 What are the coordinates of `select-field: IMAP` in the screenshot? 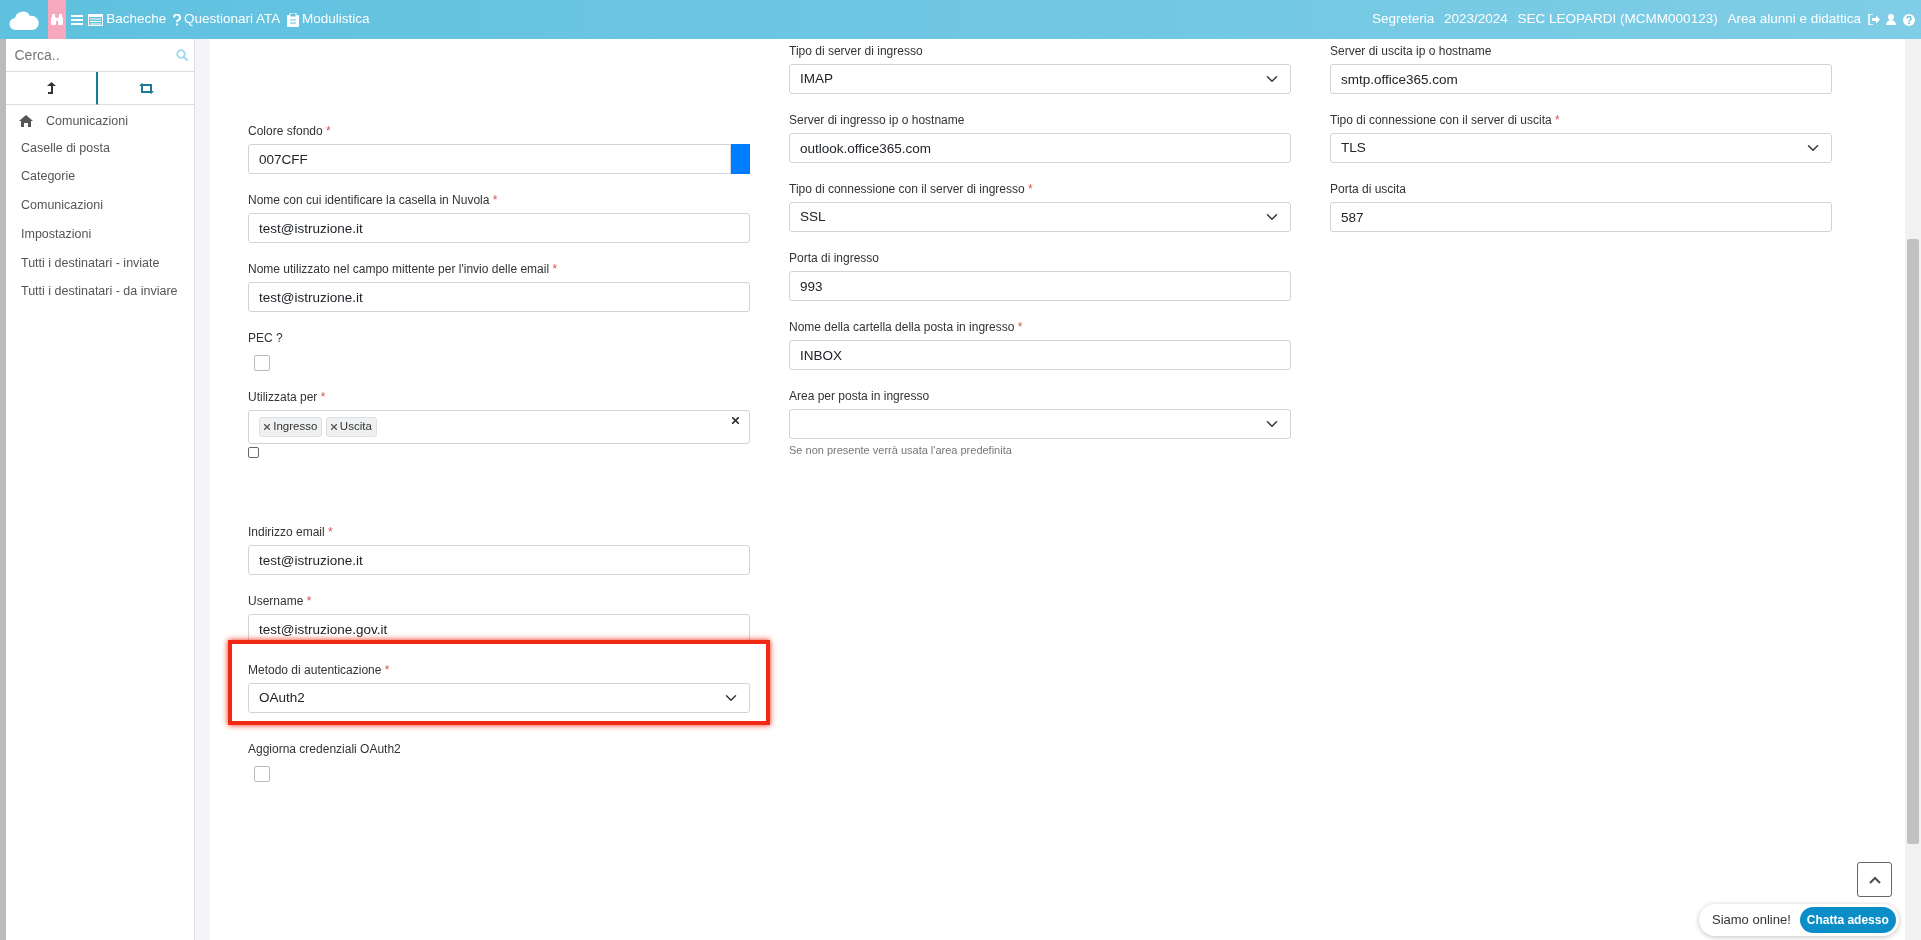 It's located at (1040, 79).